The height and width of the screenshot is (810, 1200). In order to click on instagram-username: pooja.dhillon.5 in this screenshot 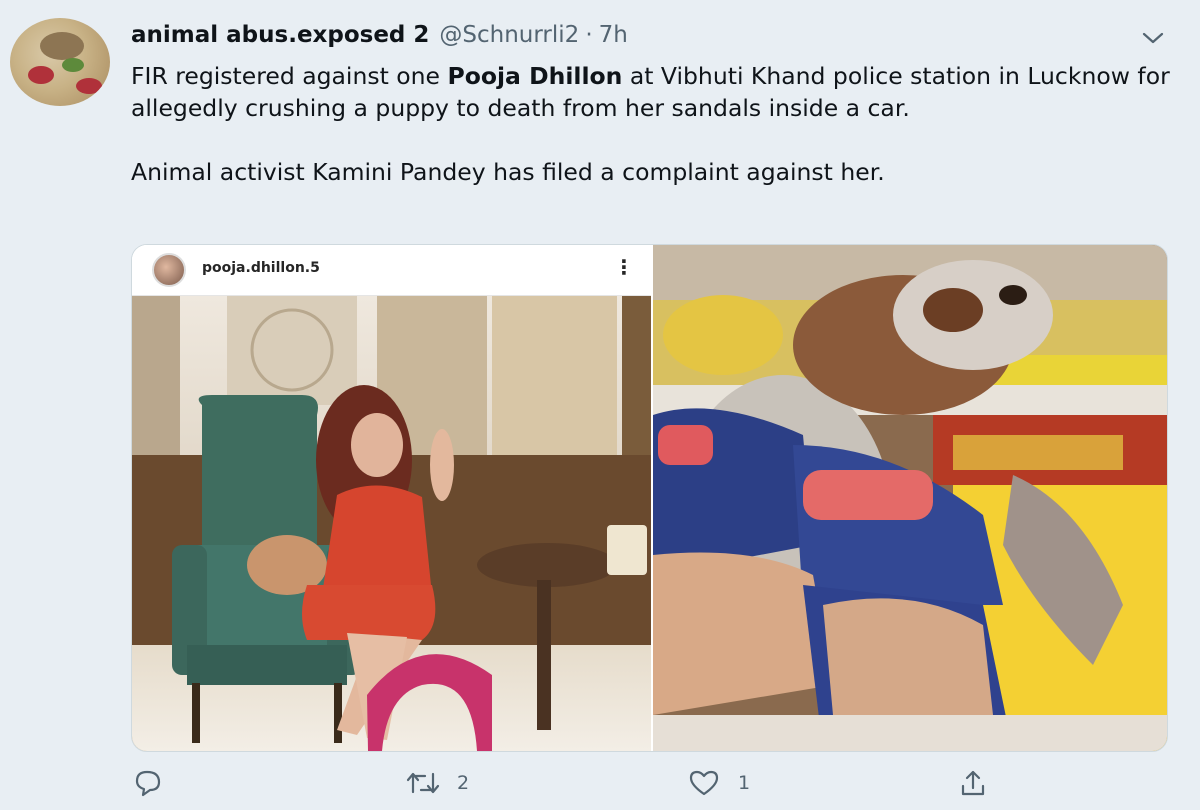, I will do `click(261, 268)`.